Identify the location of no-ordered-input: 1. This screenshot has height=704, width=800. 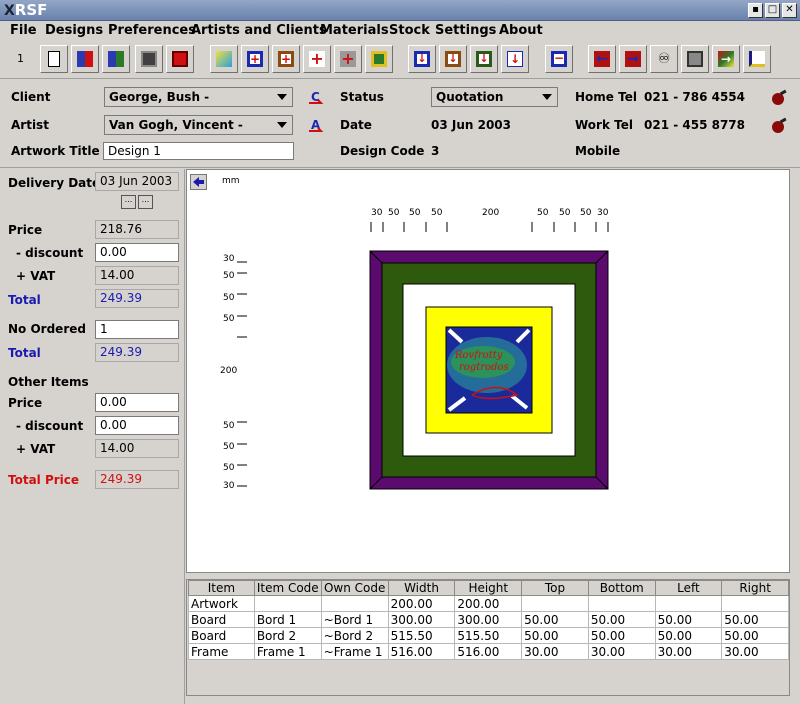
(137, 329).